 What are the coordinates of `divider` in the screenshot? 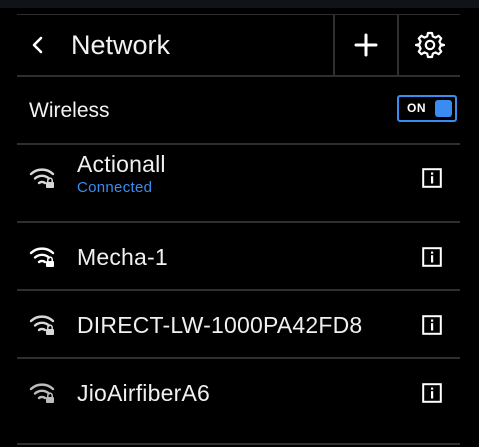 It's located at (238, 444).